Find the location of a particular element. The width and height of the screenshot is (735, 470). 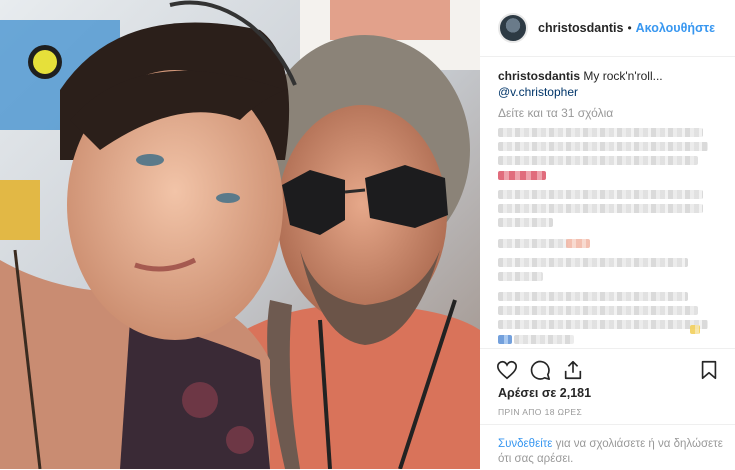

avatar is located at coordinates (513, 28).